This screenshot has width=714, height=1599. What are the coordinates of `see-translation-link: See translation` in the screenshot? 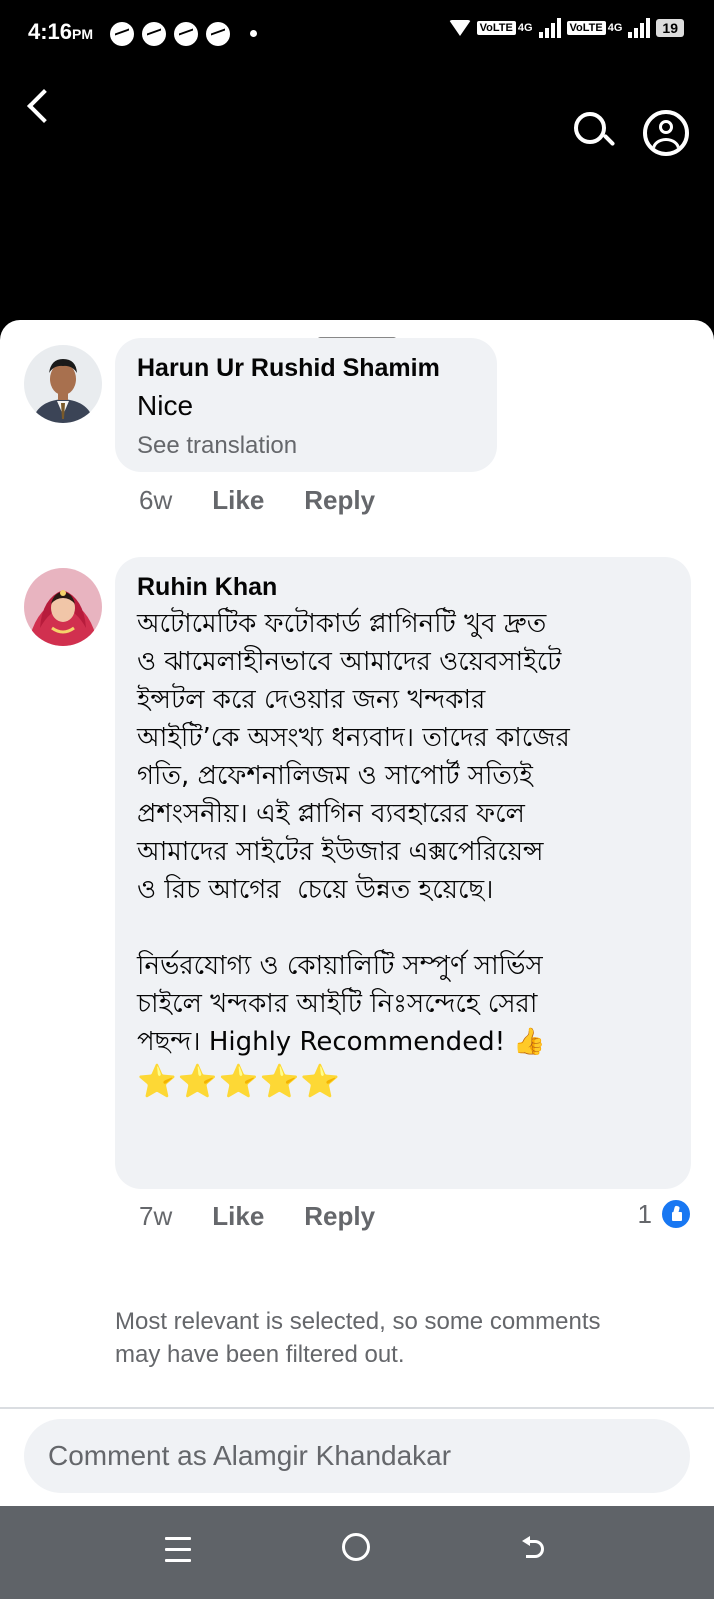 It's located at (306, 446).